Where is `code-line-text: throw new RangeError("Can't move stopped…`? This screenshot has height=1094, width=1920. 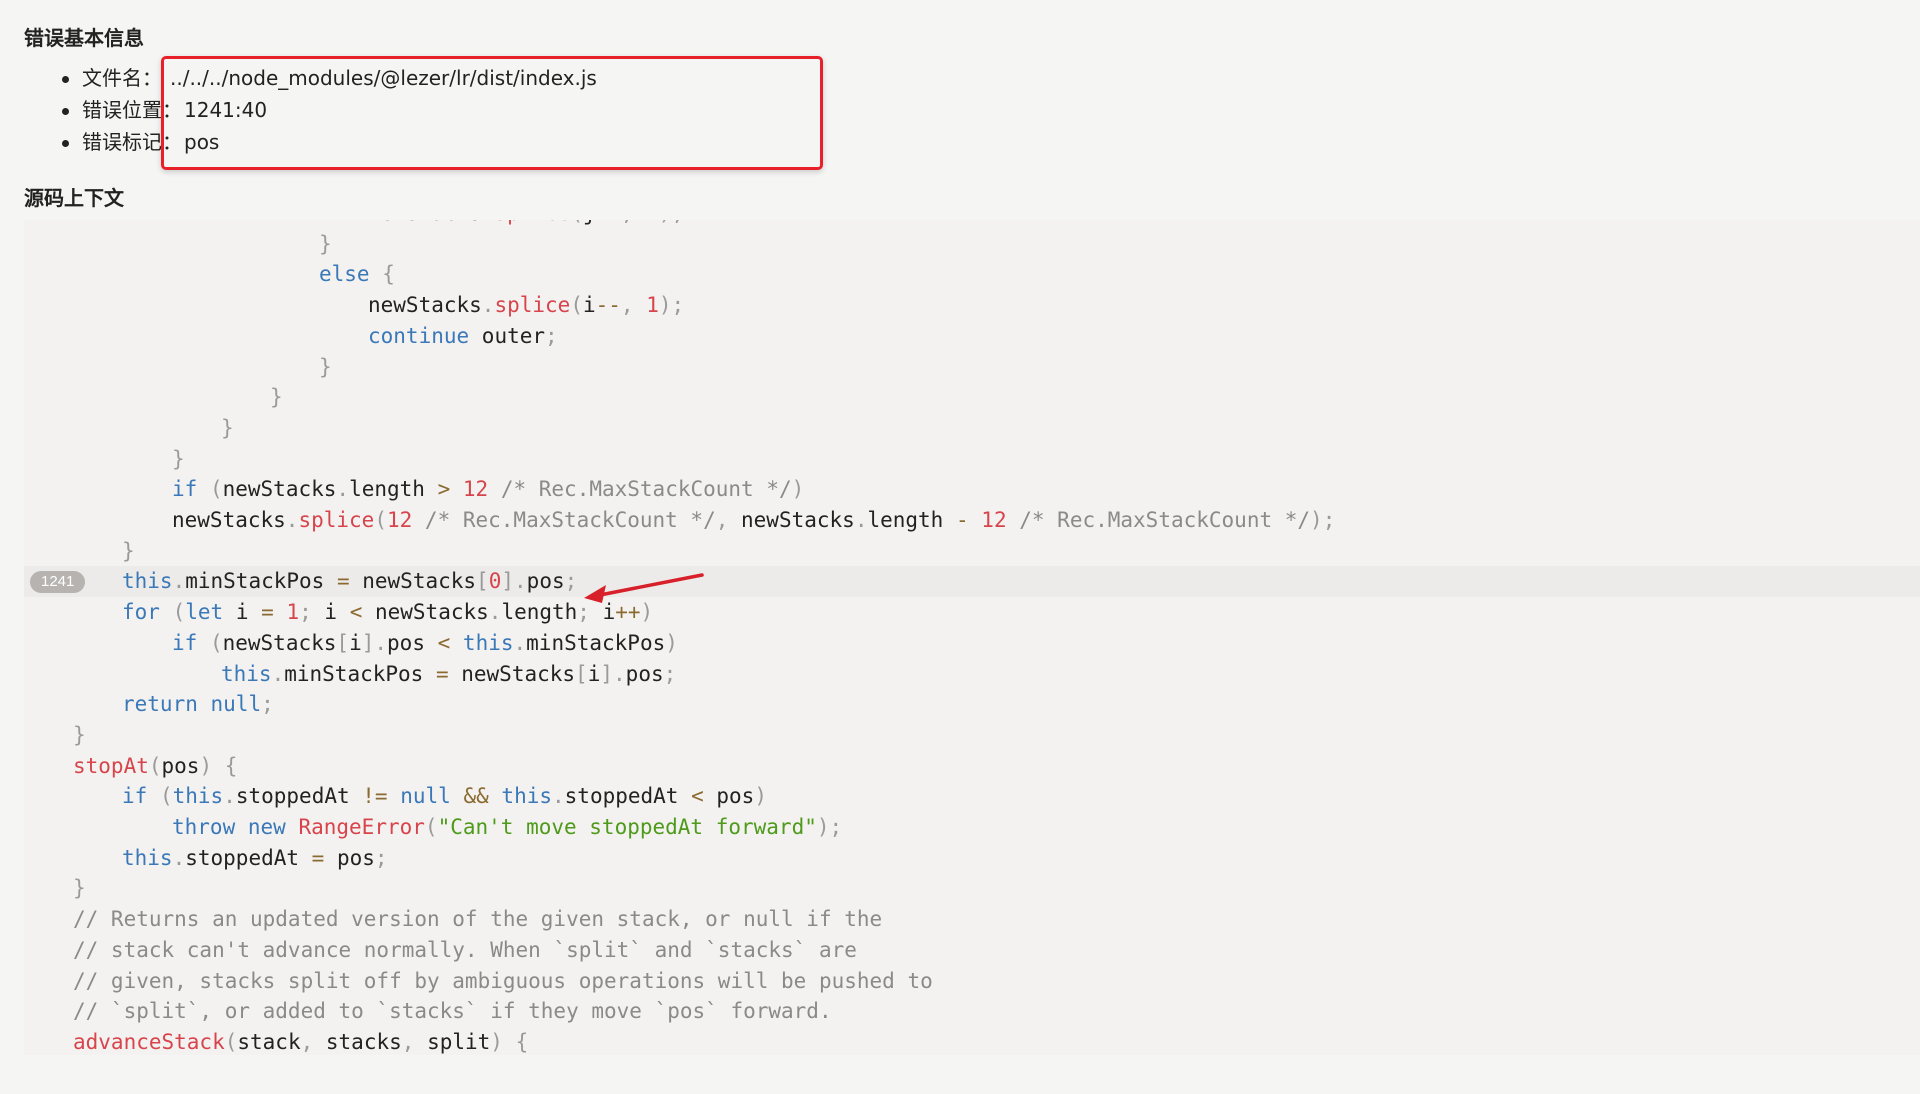
code-line-text: throw new RangeError("Can't move stopped… is located at coordinates (507, 827).